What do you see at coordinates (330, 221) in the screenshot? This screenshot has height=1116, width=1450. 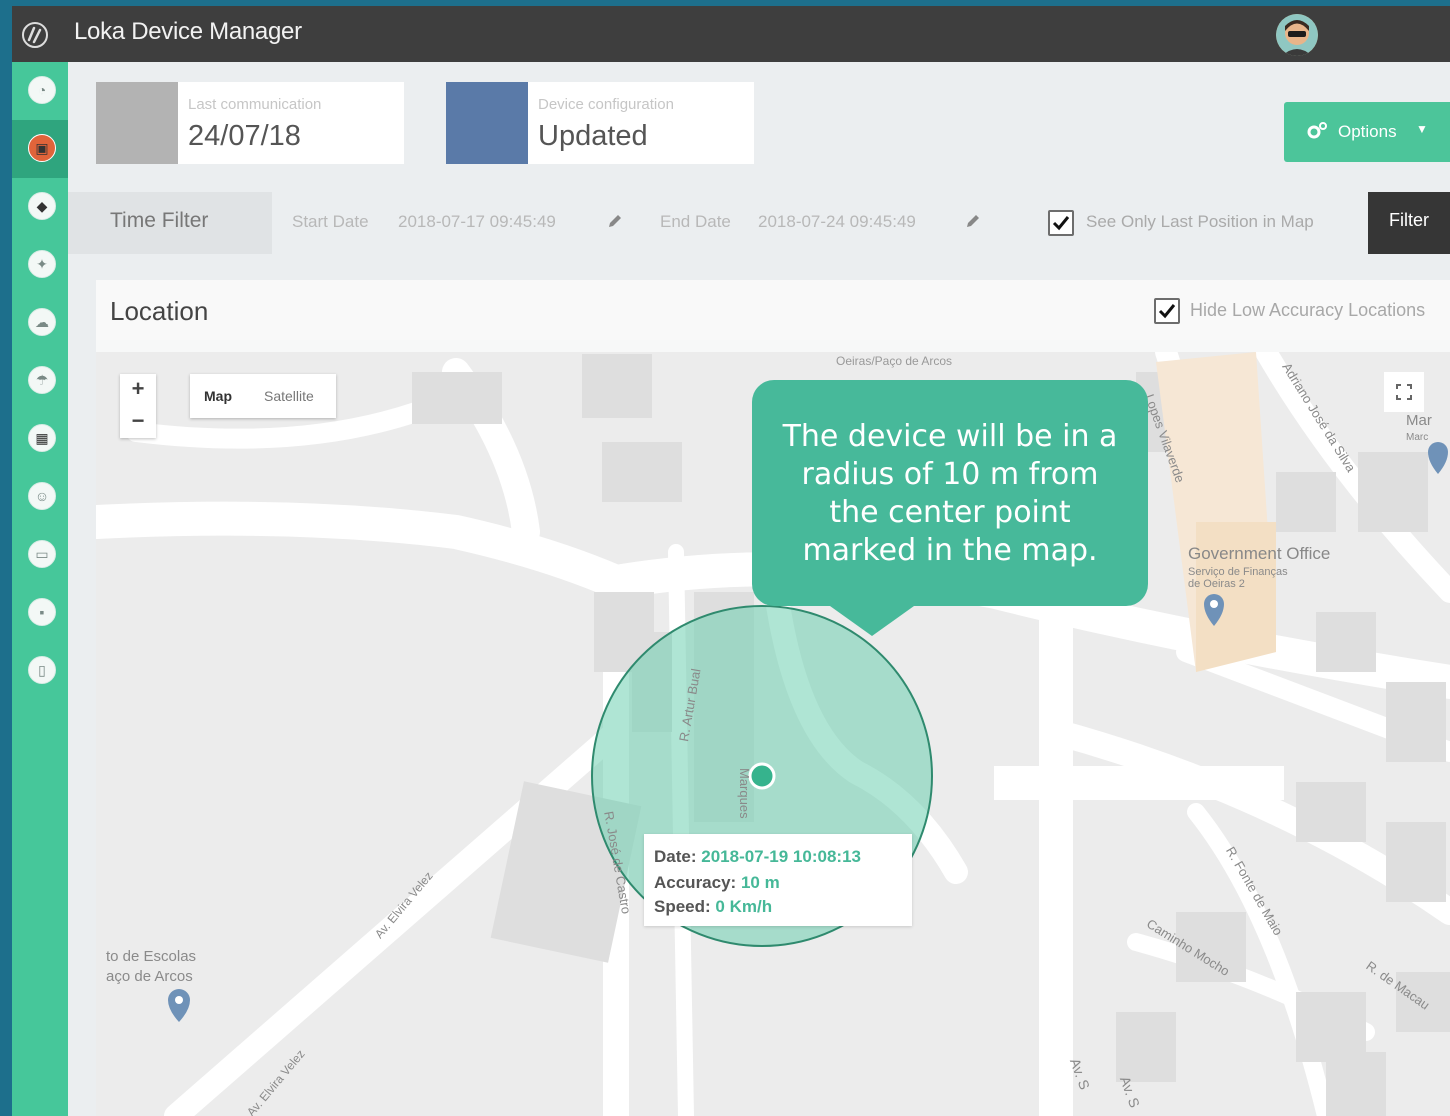 I see `start-date-label: Start Date` at bounding box center [330, 221].